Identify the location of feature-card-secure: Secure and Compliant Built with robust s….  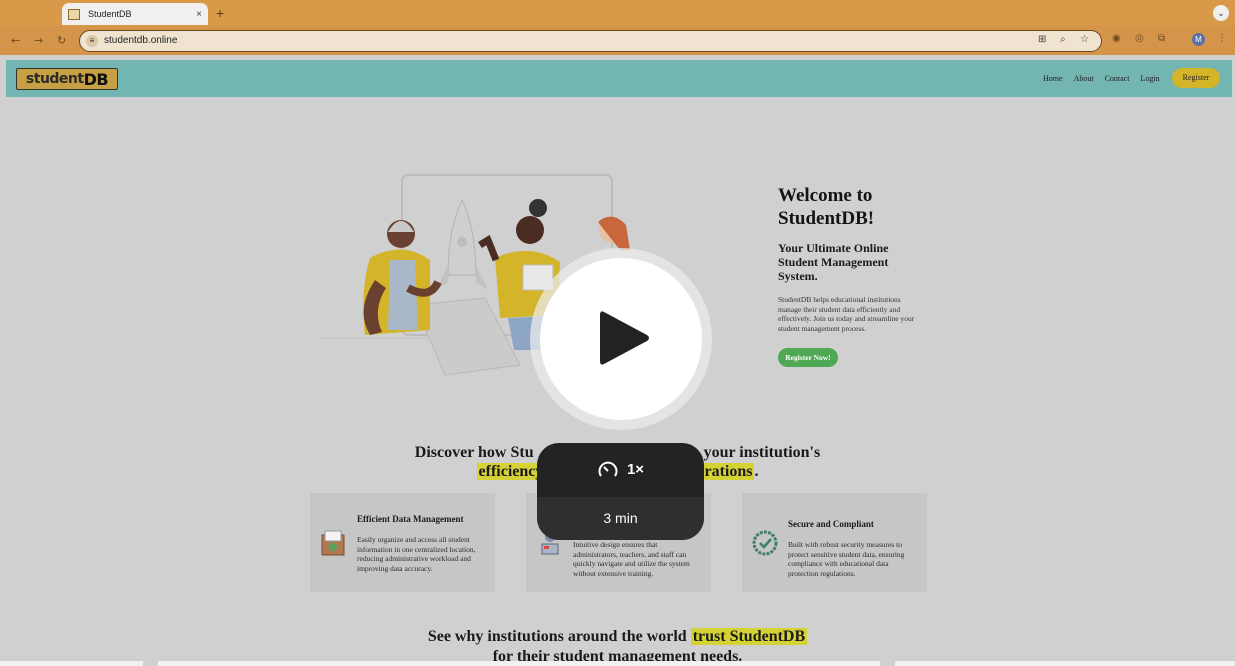
(834, 542).